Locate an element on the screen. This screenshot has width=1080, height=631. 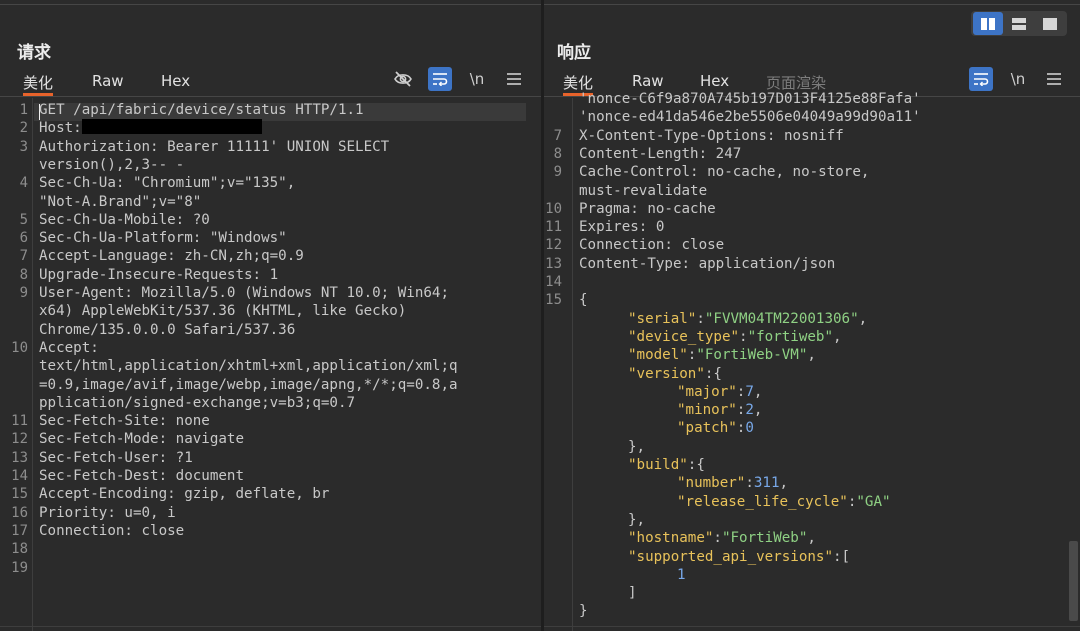
json-key: "minor" is located at coordinates (707, 410).